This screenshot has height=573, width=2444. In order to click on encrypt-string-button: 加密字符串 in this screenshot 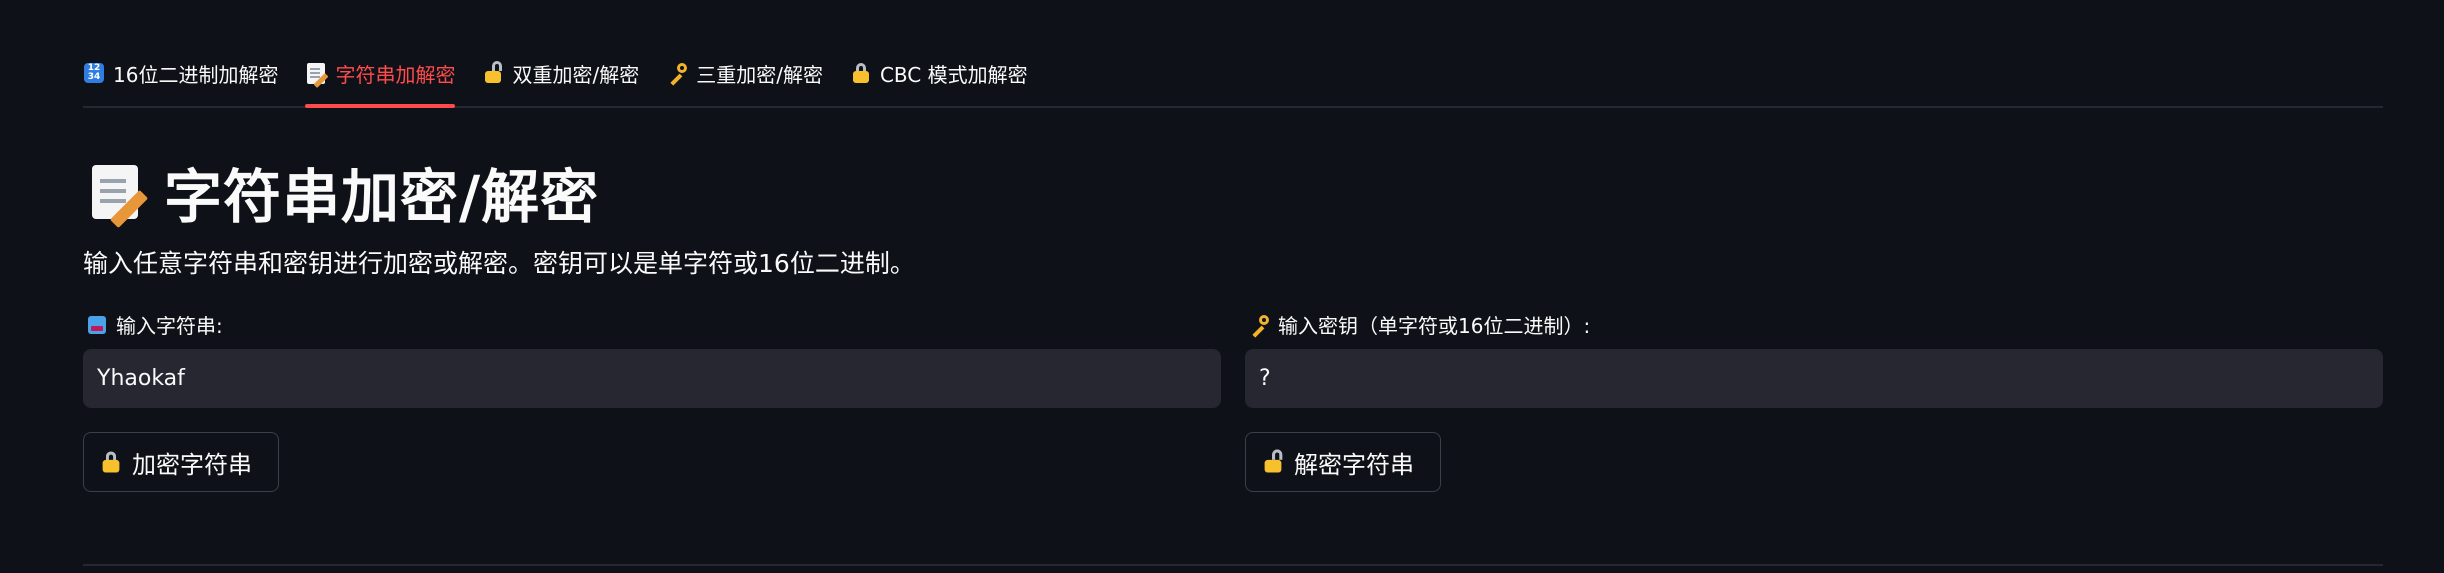, I will do `click(181, 462)`.